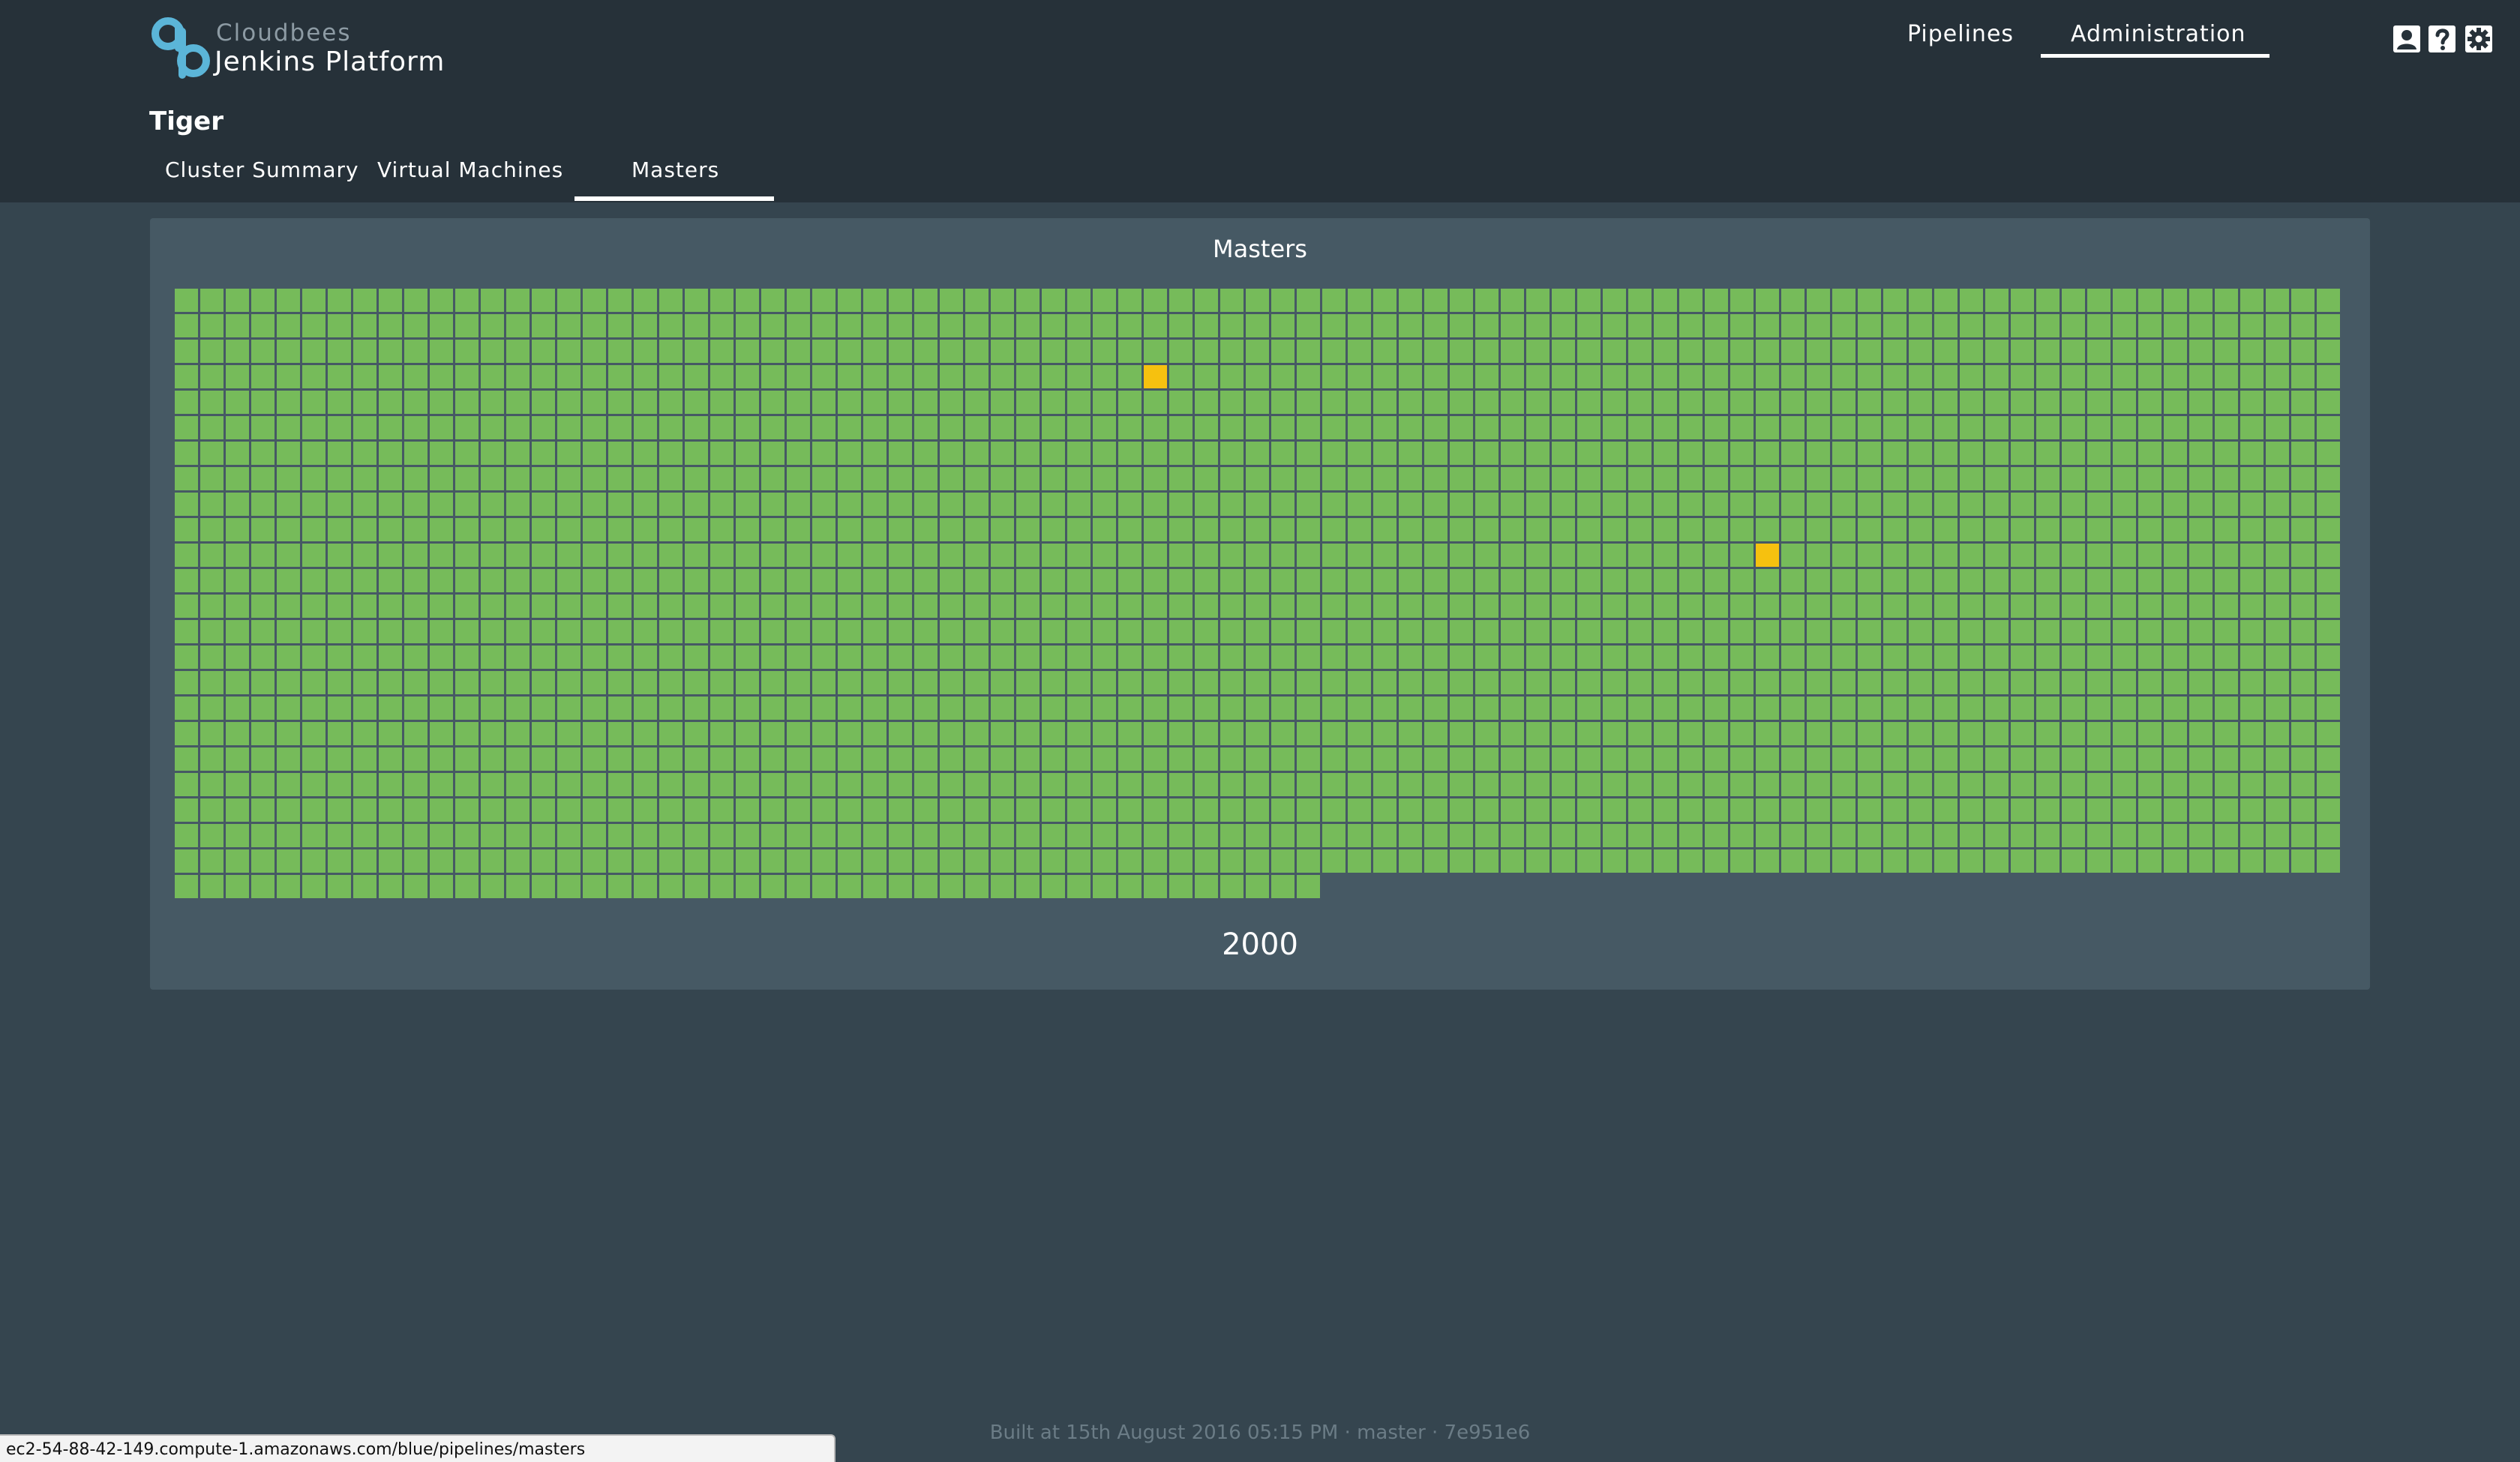  What do you see at coordinates (262, 169) in the screenshot?
I see `tab-cluster-summary: Cluster Summary` at bounding box center [262, 169].